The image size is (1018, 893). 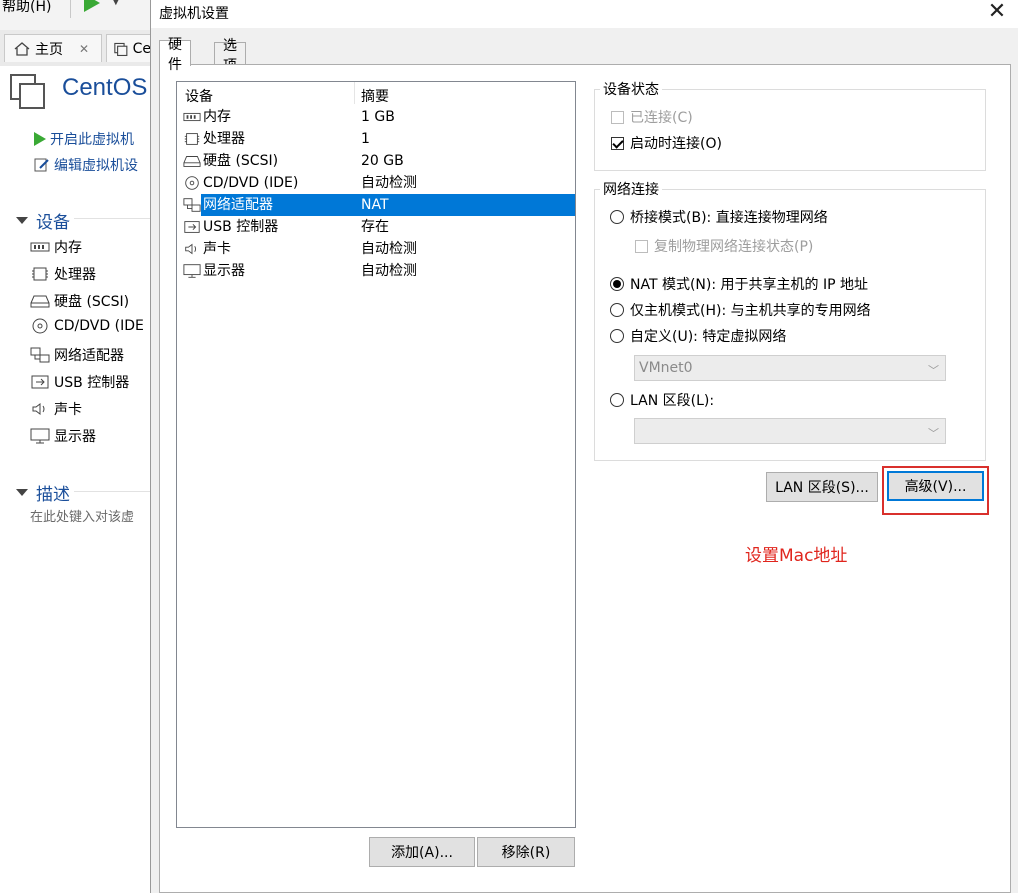 What do you see at coordinates (617, 117) in the screenshot?
I see `connected-checkbox` at bounding box center [617, 117].